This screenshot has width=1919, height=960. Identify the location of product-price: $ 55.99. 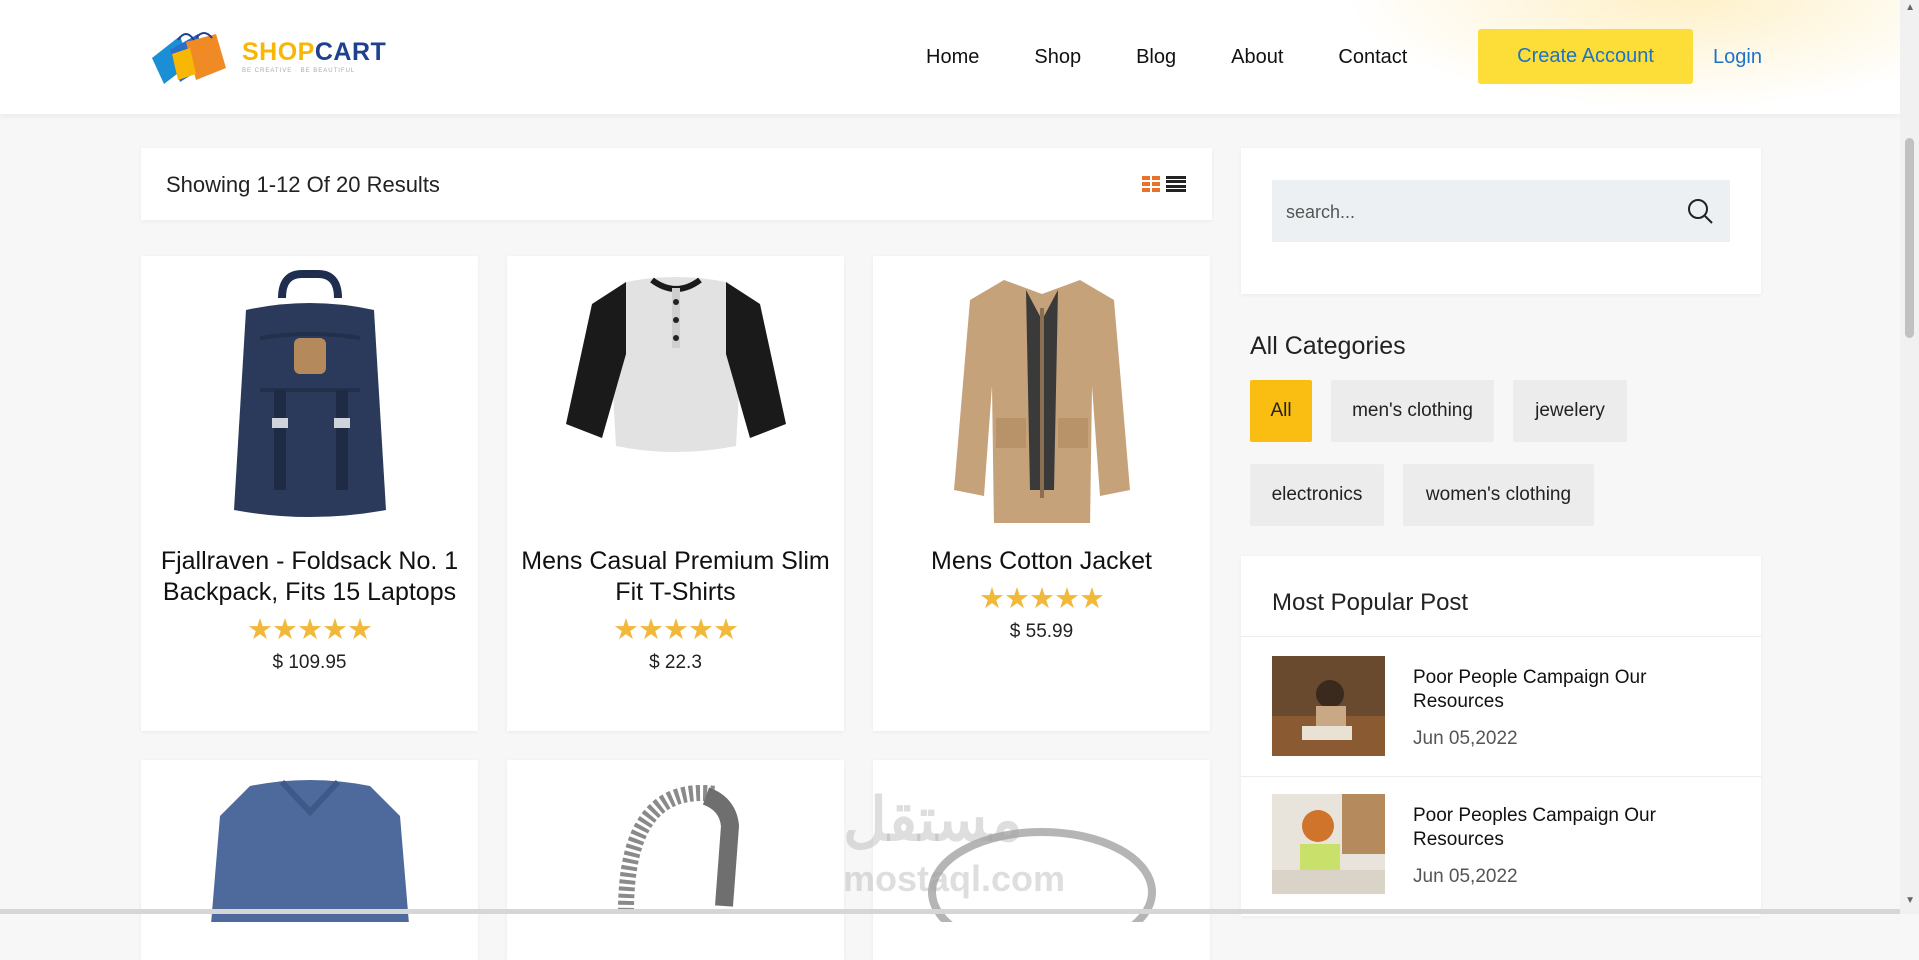
(1041, 631).